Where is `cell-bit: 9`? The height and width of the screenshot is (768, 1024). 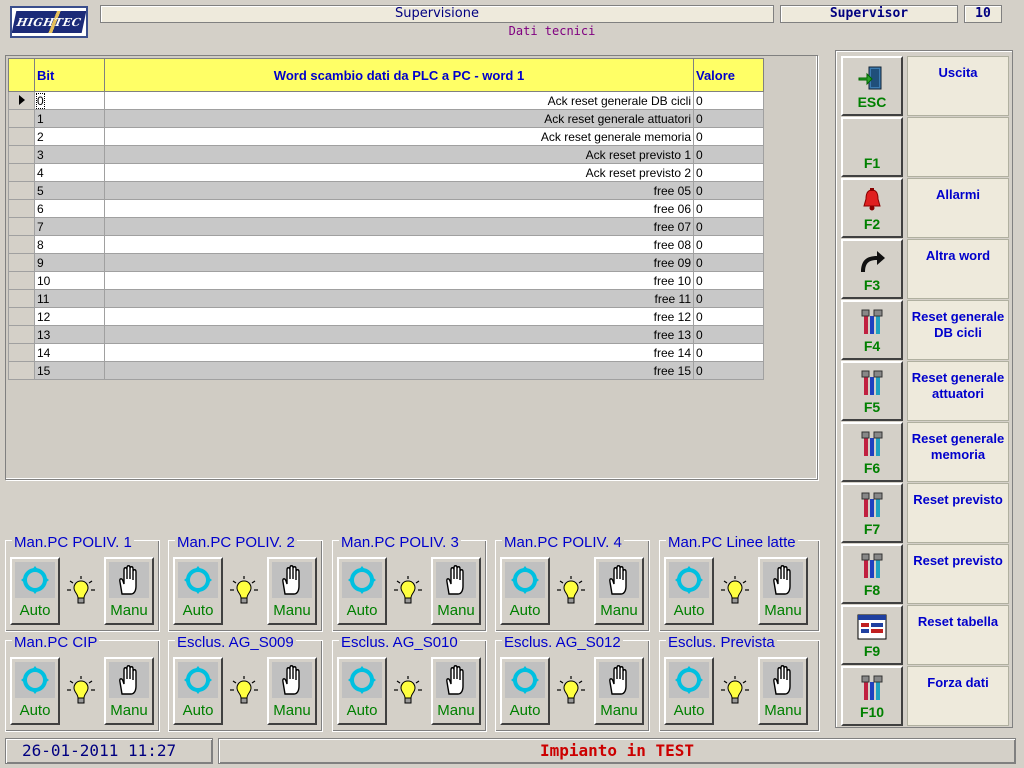
cell-bit: 9 is located at coordinates (69, 262).